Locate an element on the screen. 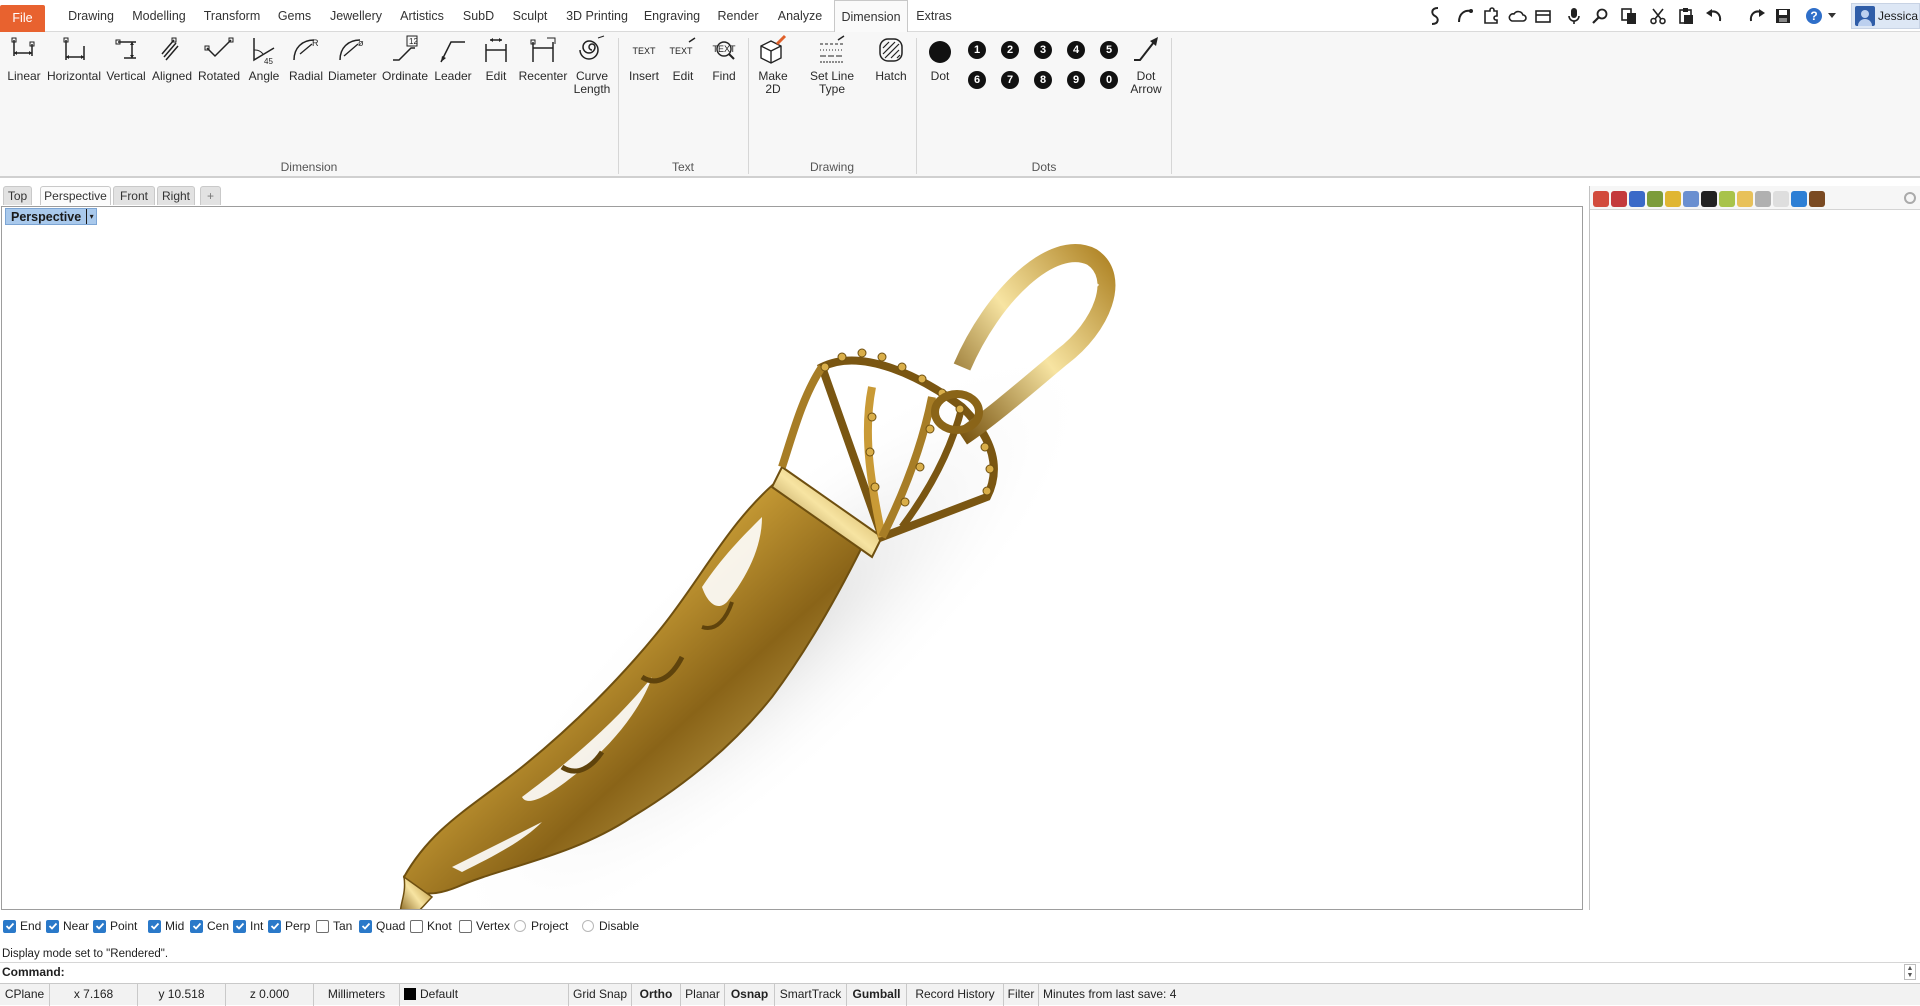  dot-button: Dot is located at coordinates (940, 58).